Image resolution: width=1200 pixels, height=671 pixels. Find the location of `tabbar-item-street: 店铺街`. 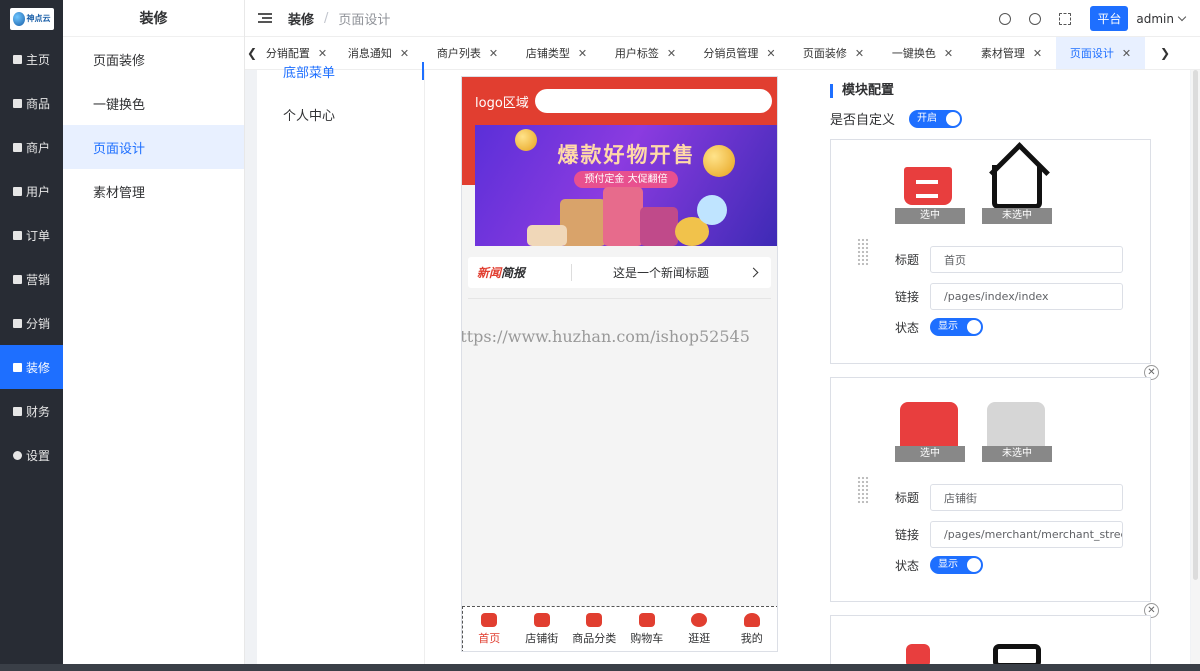

tabbar-item-street: 店铺街 is located at coordinates (542, 629).